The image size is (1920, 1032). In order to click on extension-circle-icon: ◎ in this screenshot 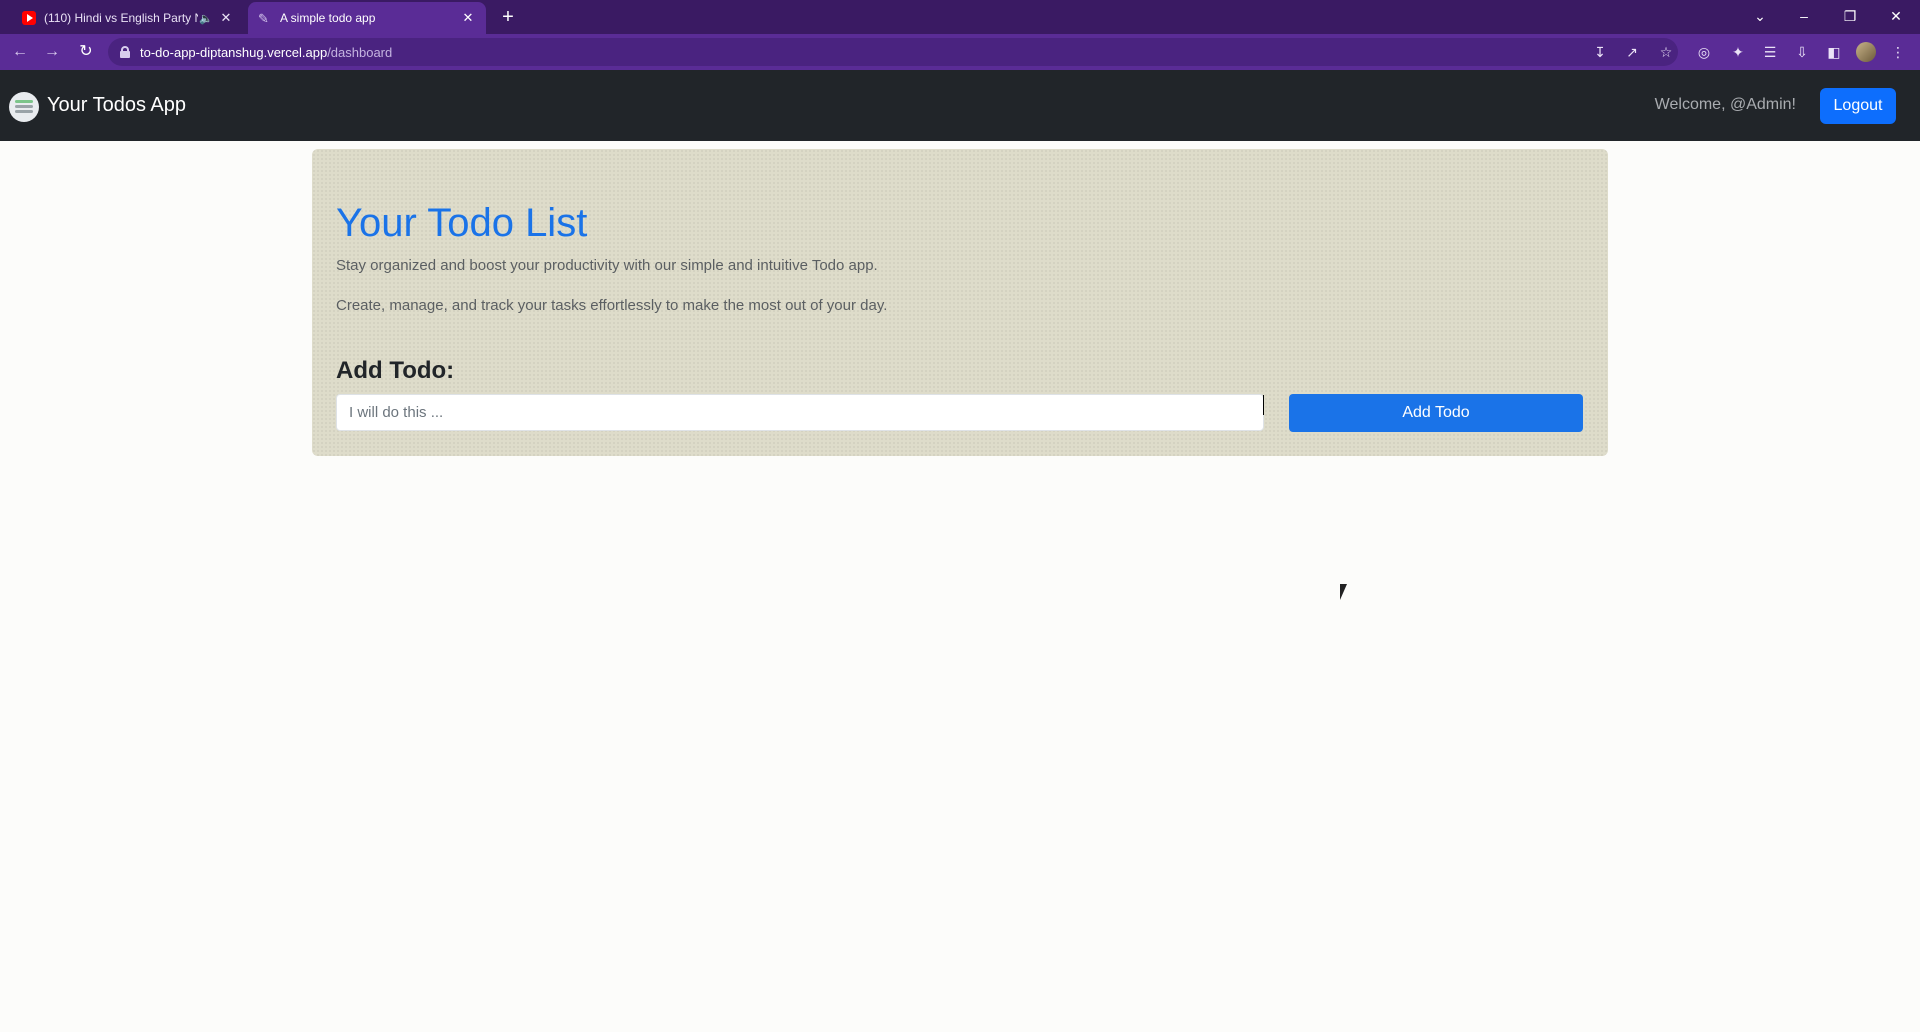, I will do `click(1704, 52)`.